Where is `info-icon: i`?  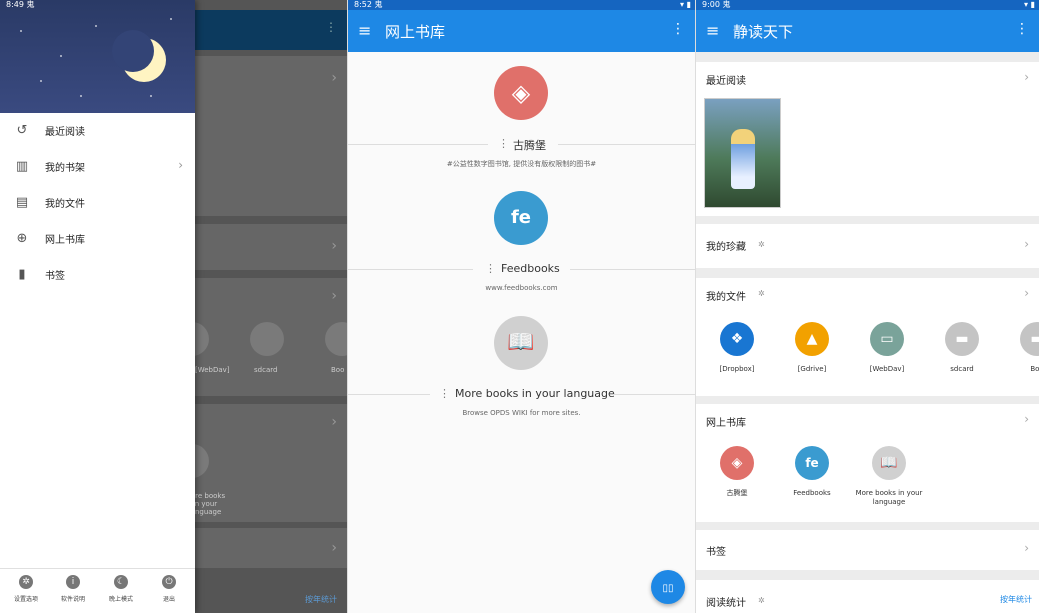
info-icon: i is located at coordinates (73, 582).